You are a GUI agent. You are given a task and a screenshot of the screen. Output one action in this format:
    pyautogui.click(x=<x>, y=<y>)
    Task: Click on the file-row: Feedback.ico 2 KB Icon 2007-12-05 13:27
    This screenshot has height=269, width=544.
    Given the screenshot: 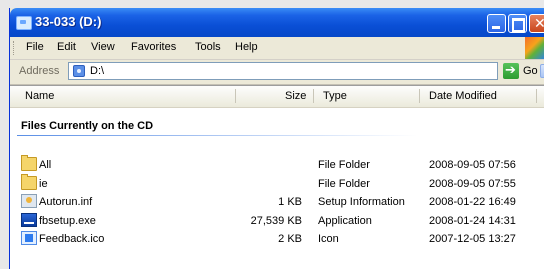 What is the action you would take?
    pyautogui.click(x=277, y=239)
    